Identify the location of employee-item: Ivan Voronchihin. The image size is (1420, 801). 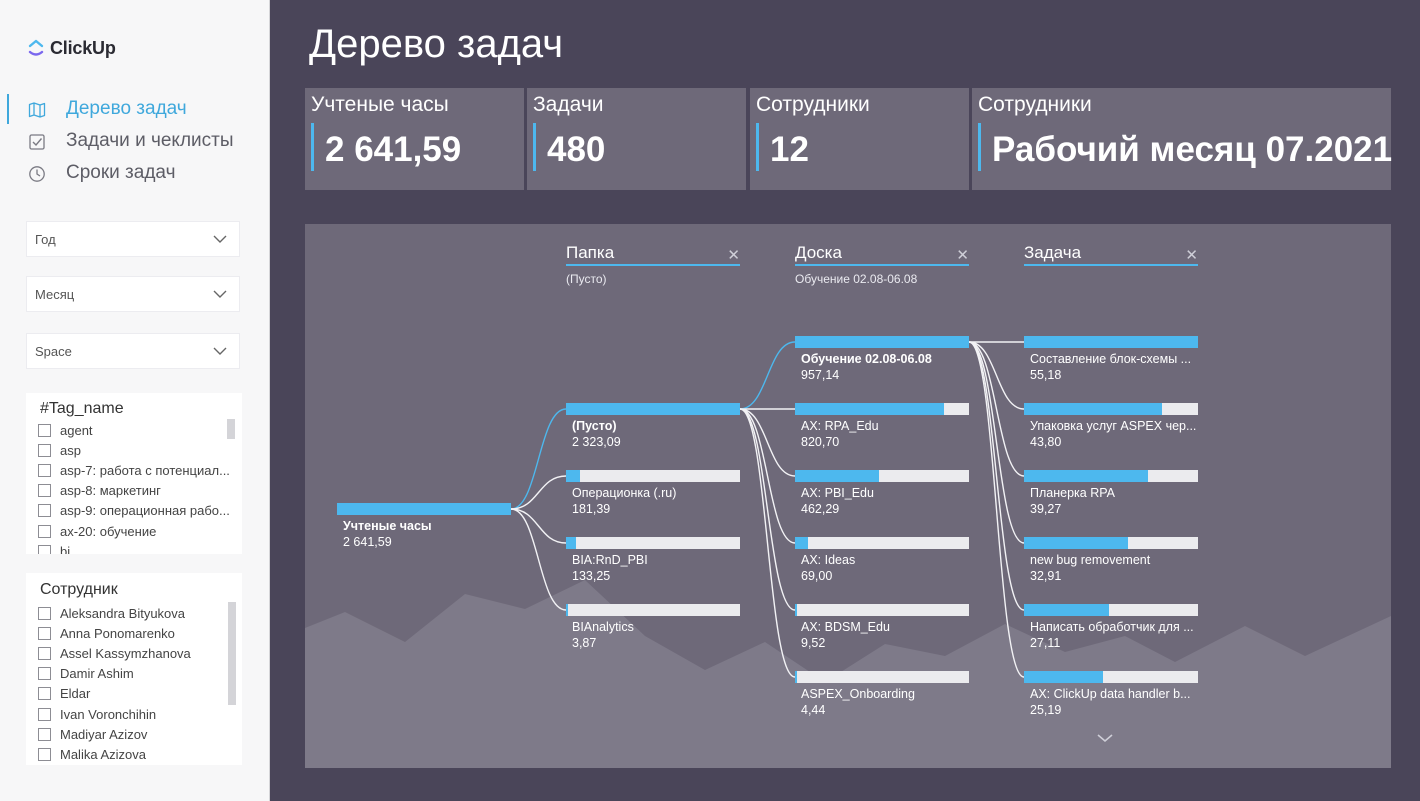
(114, 714).